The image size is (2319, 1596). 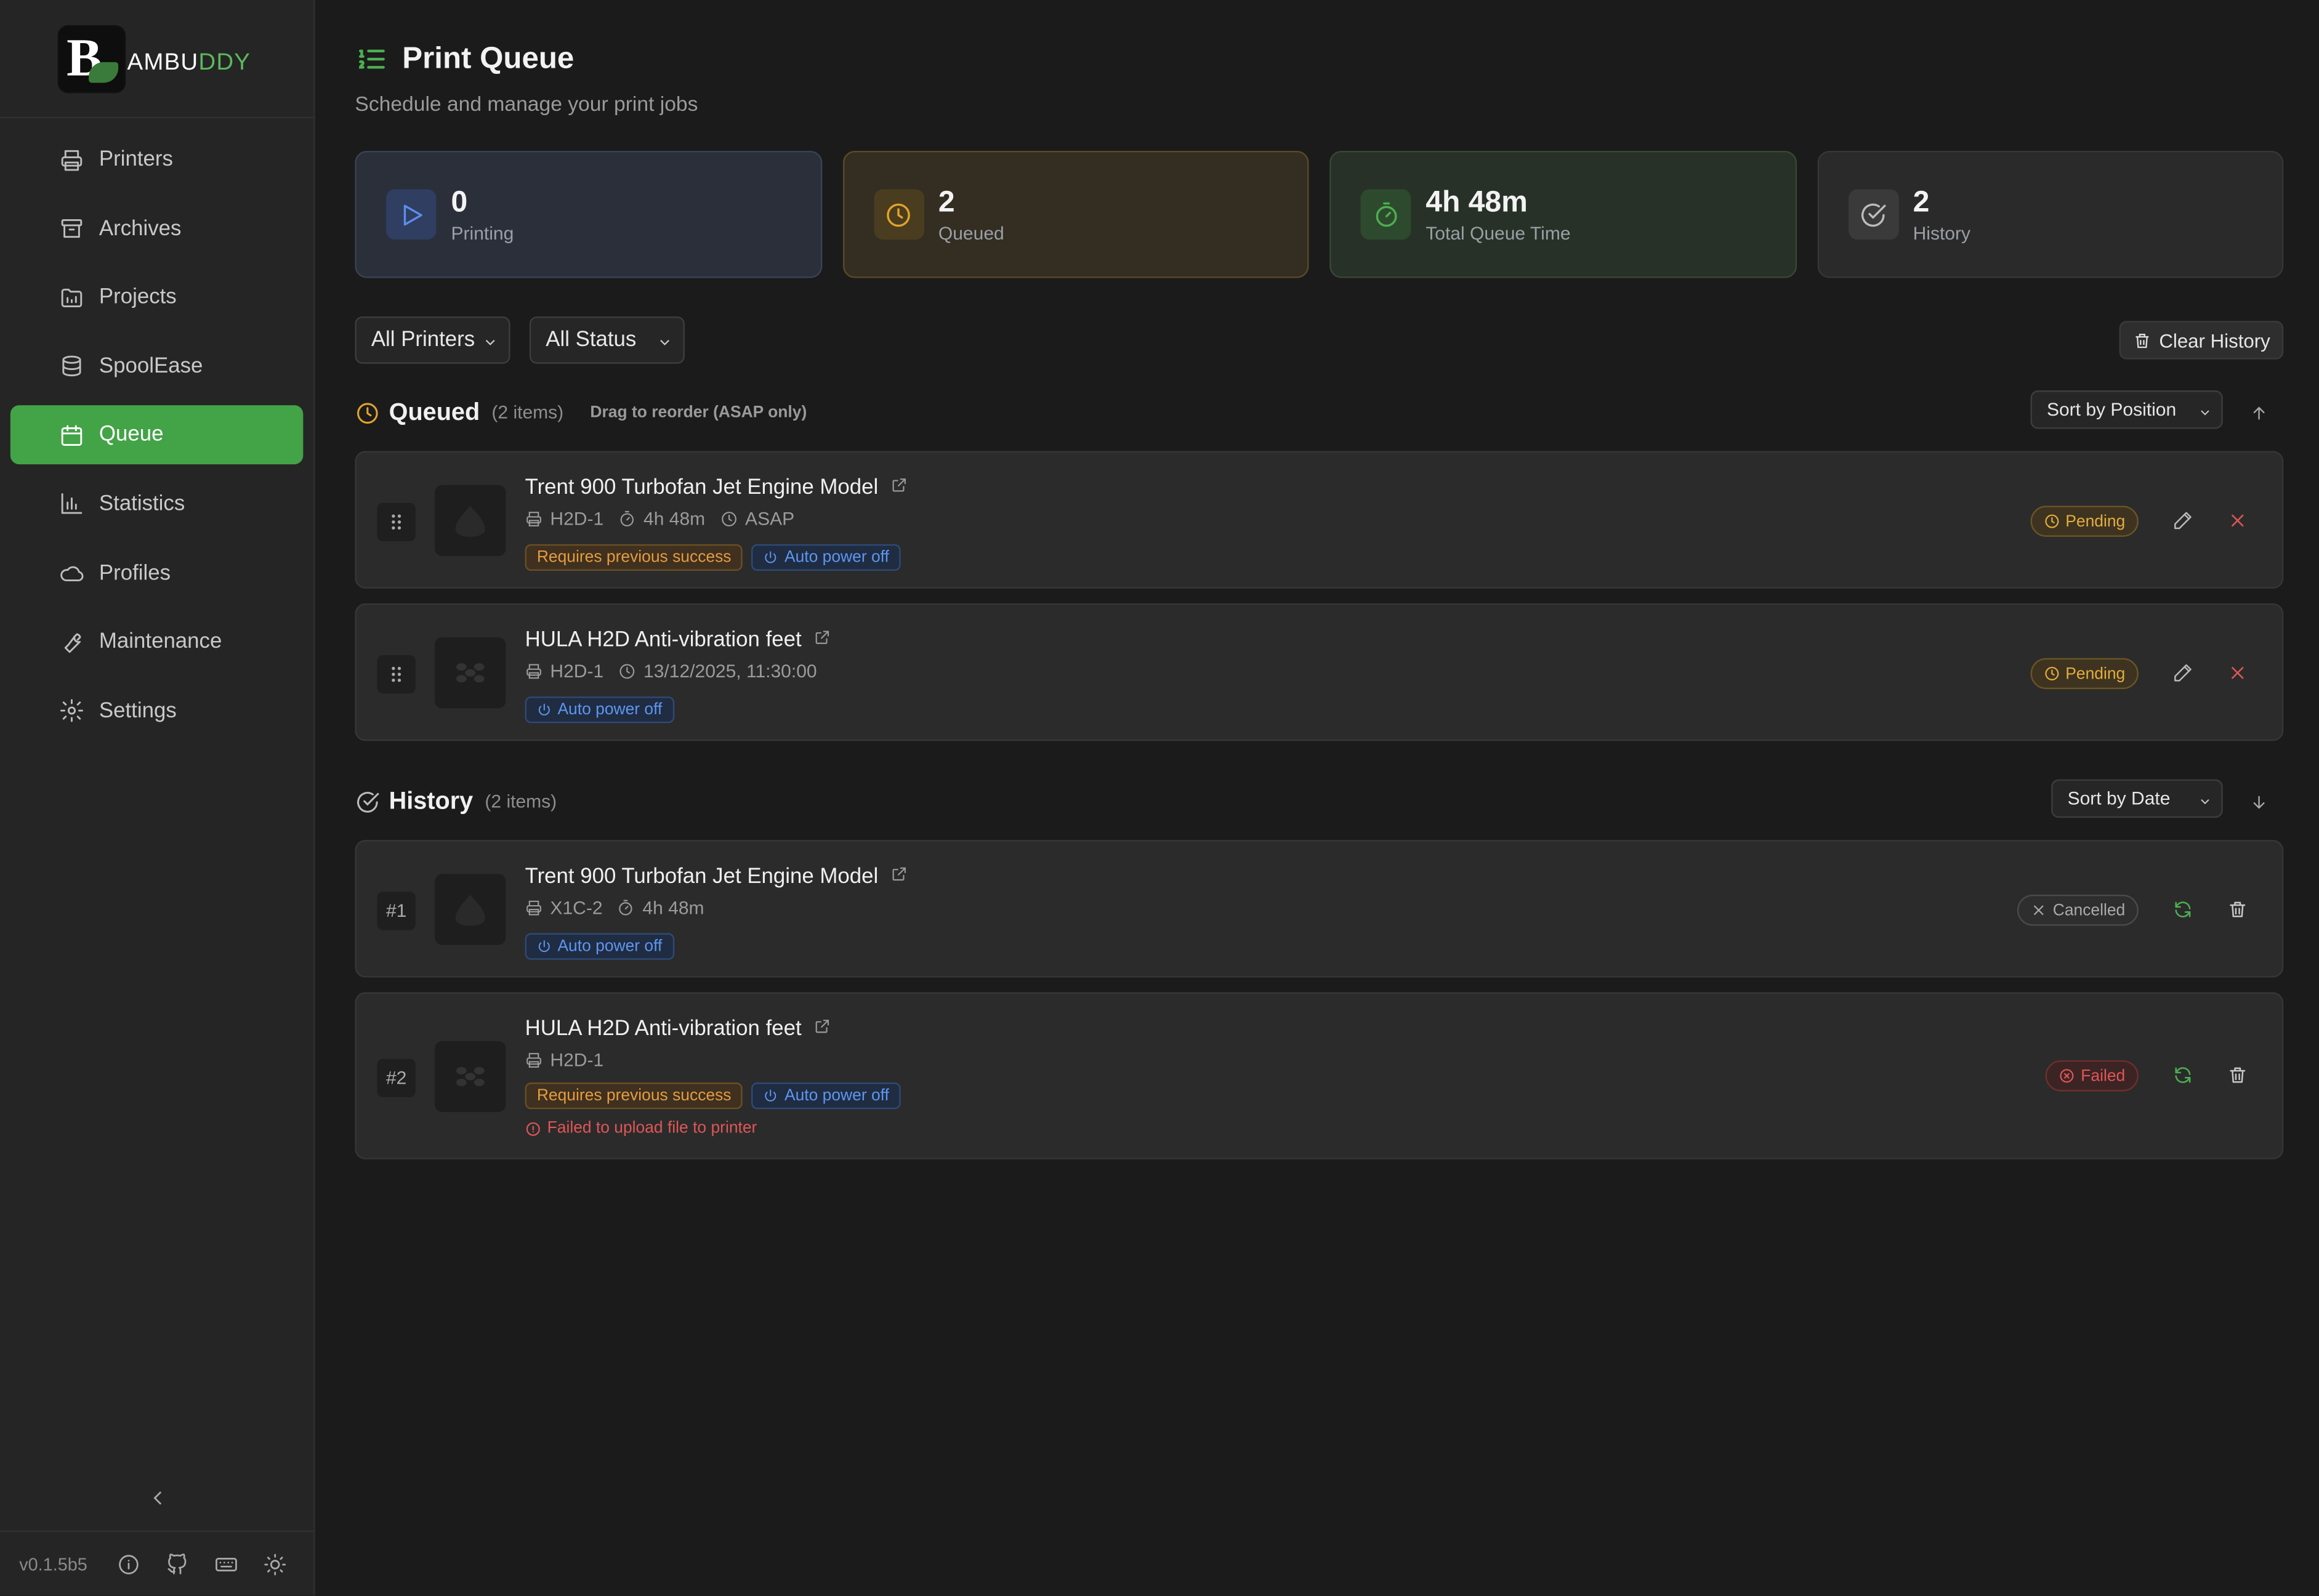 What do you see at coordinates (431, 801) in the screenshot?
I see `section-title: History` at bounding box center [431, 801].